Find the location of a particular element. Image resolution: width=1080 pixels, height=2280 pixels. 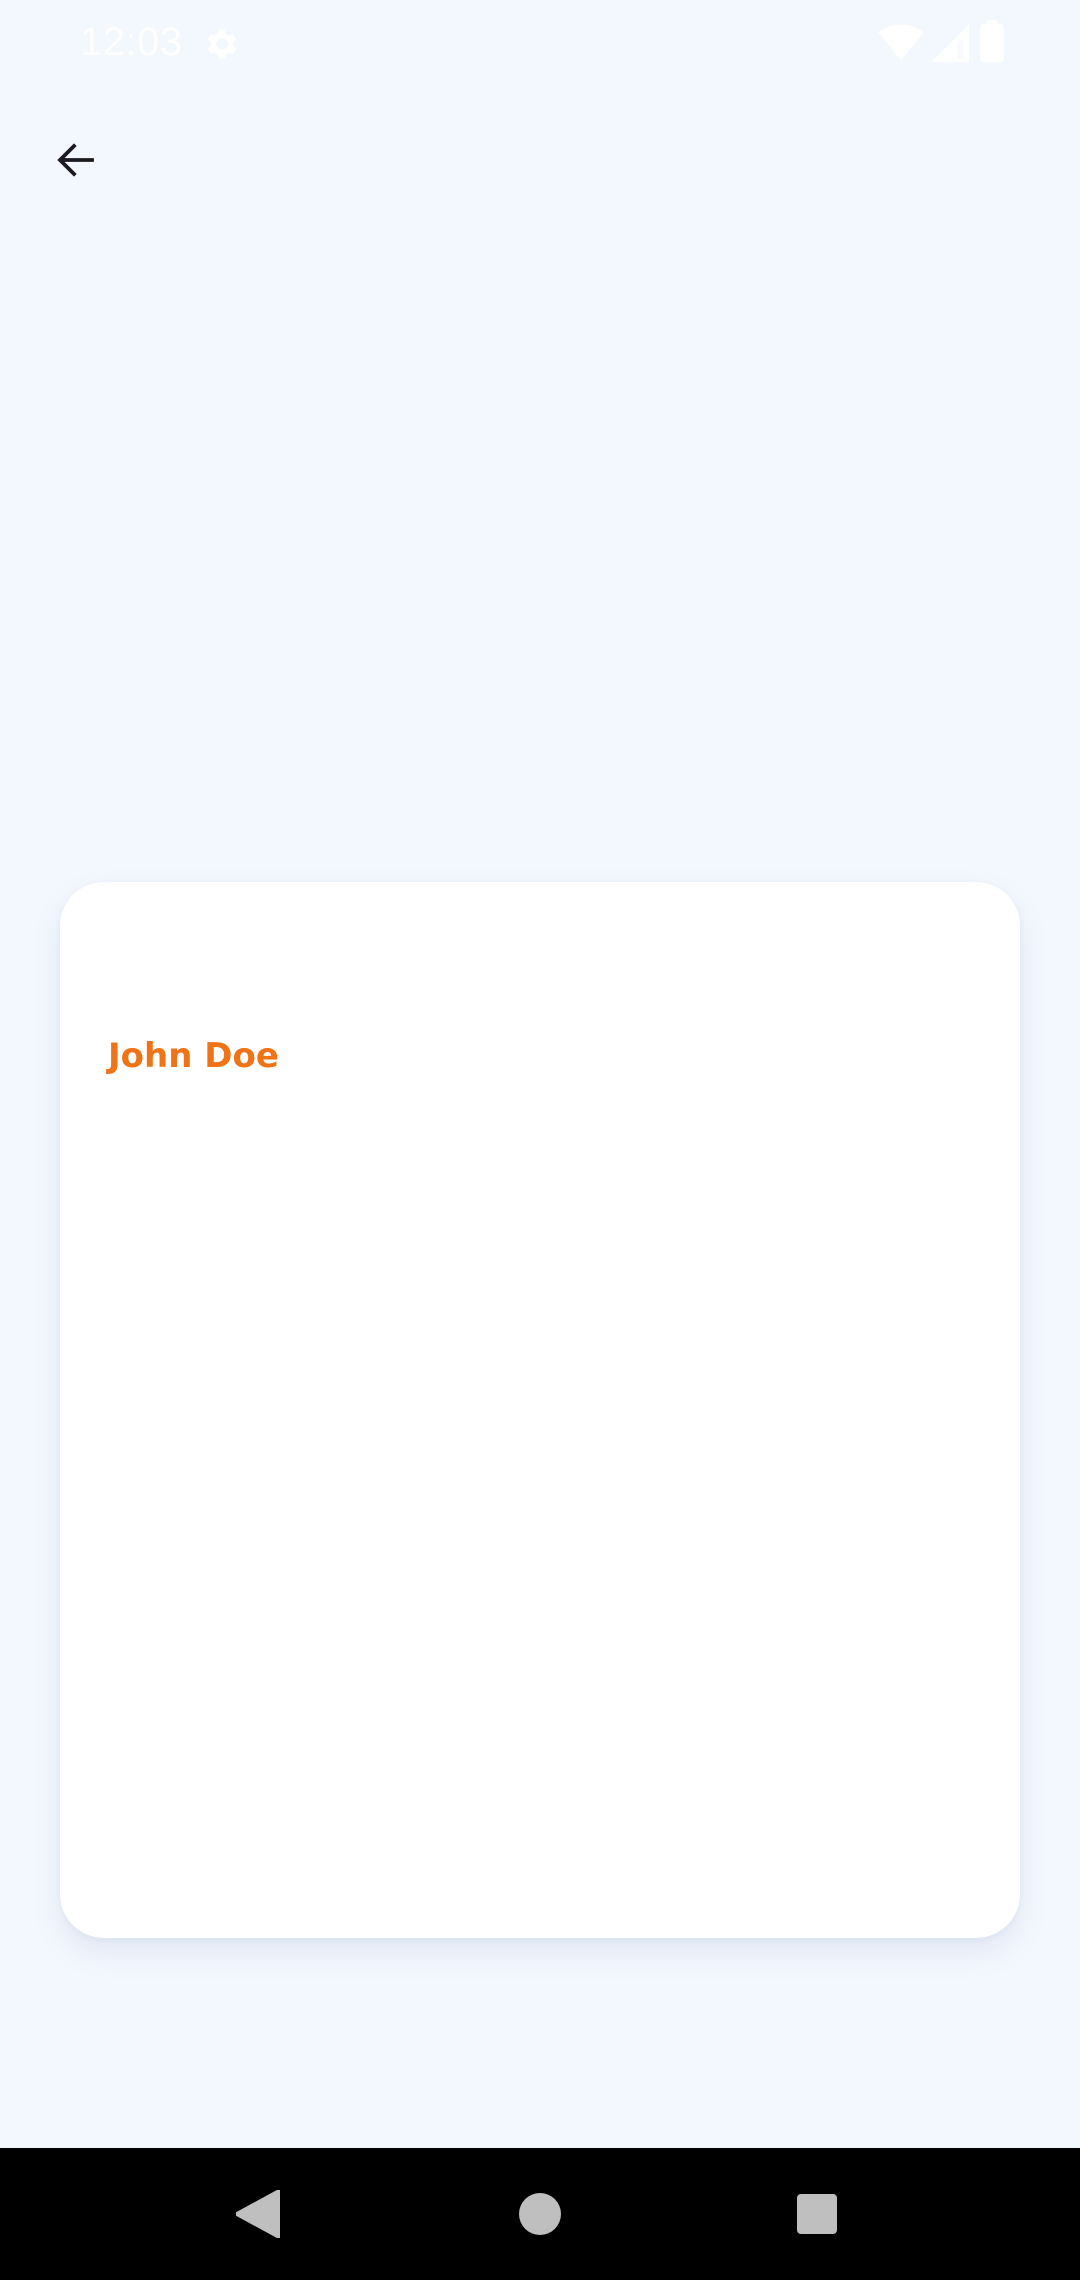

back-button is located at coordinates (76, 160).